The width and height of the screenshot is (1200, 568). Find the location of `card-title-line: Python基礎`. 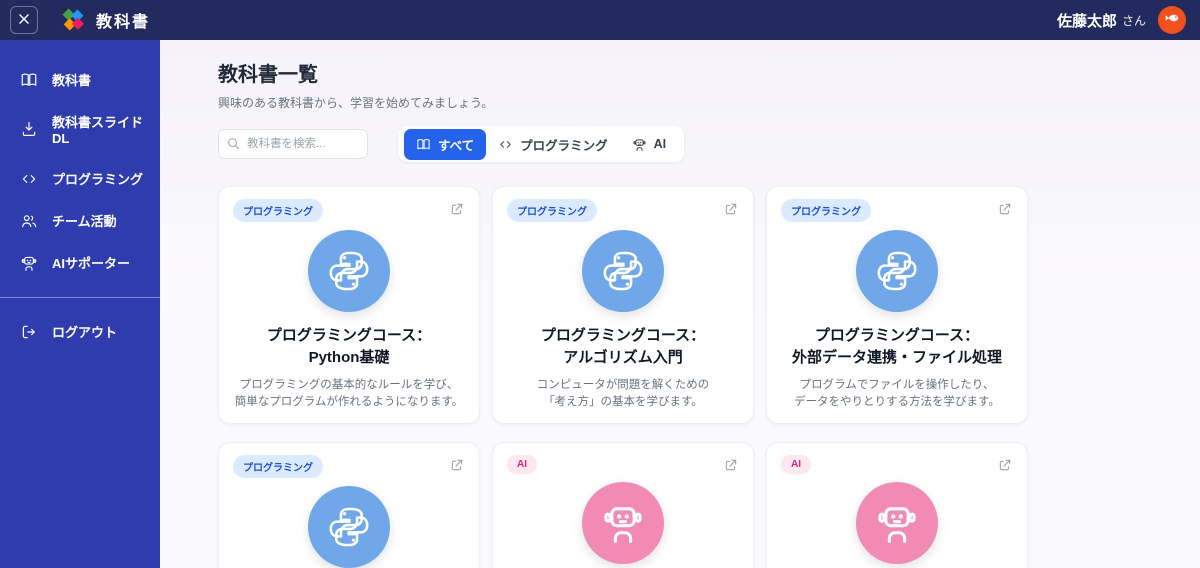

card-title-line: Python基礎 is located at coordinates (349, 357).